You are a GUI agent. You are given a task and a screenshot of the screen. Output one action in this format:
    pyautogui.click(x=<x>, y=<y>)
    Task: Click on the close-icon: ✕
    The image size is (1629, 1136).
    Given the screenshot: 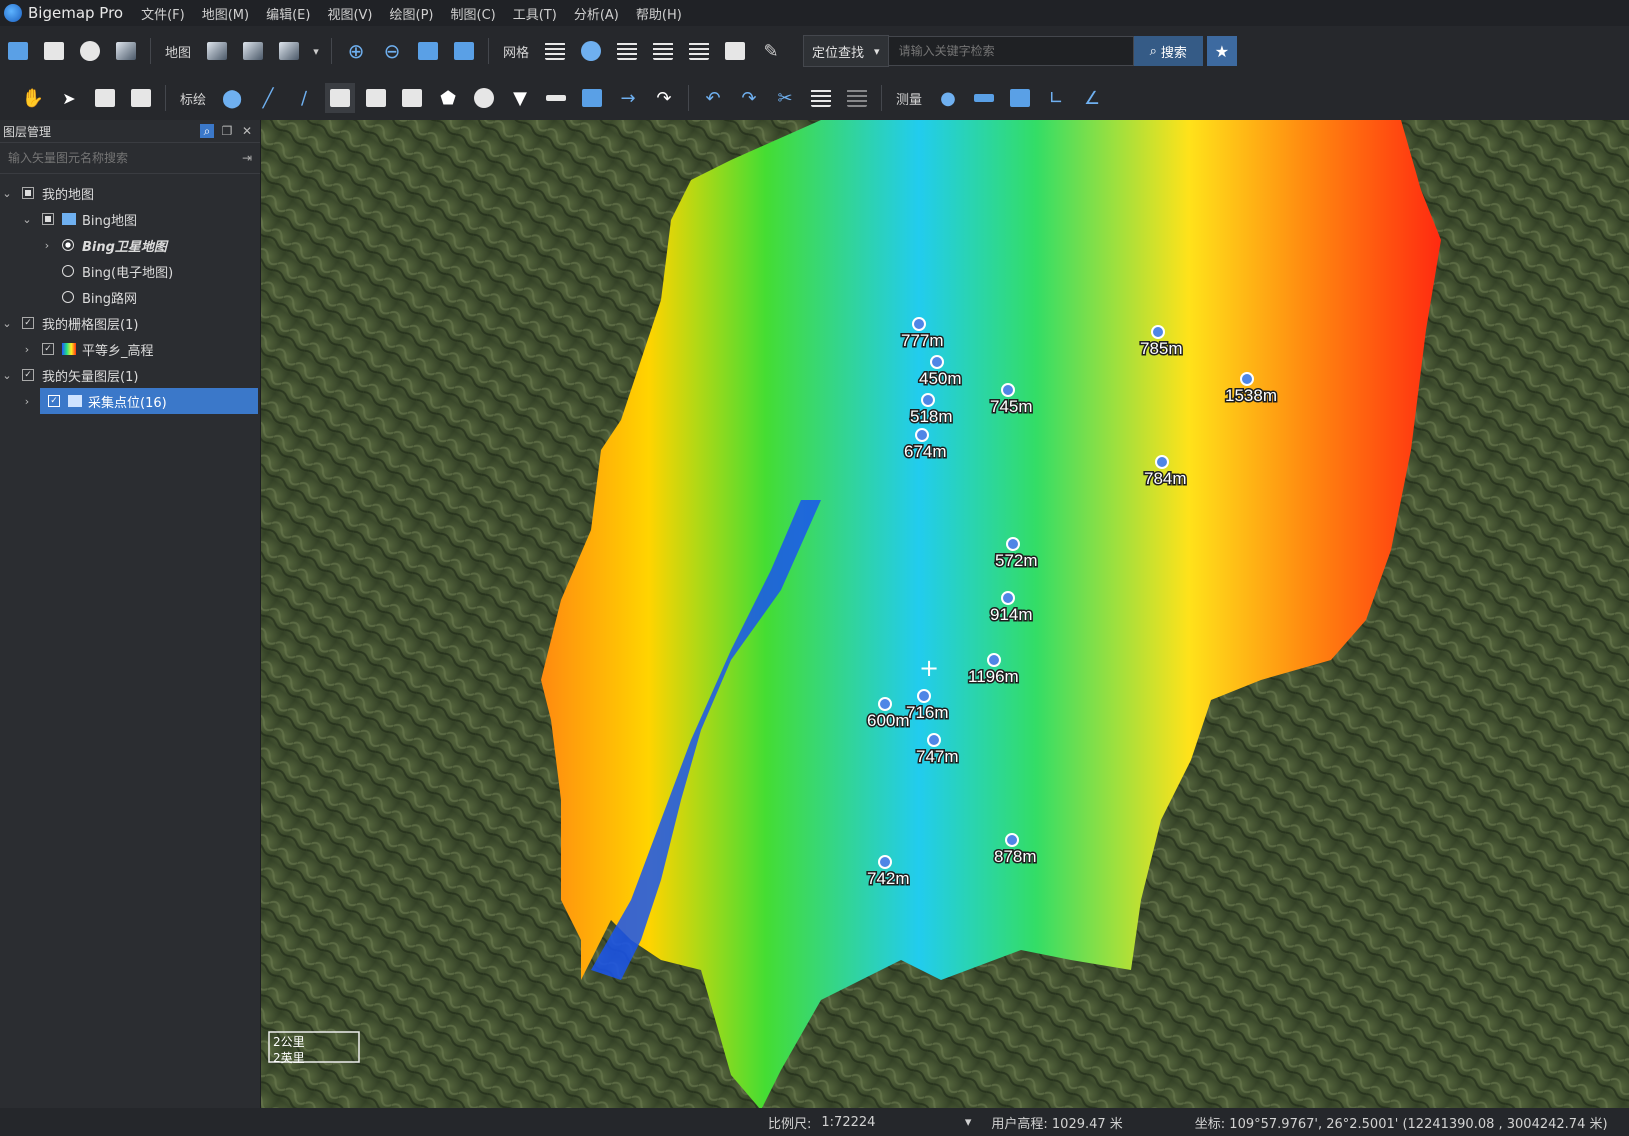 What is the action you would take?
    pyautogui.click(x=247, y=131)
    